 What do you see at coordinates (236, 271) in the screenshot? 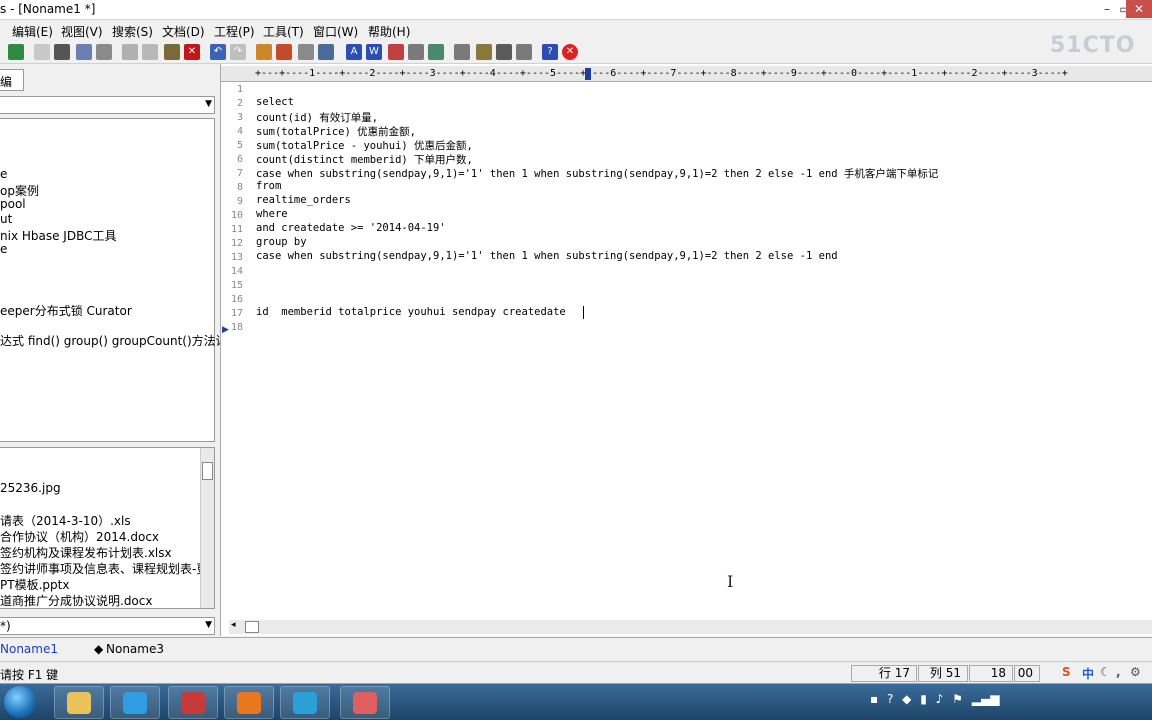
I see `line-number: 14` at bounding box center [236, 271].